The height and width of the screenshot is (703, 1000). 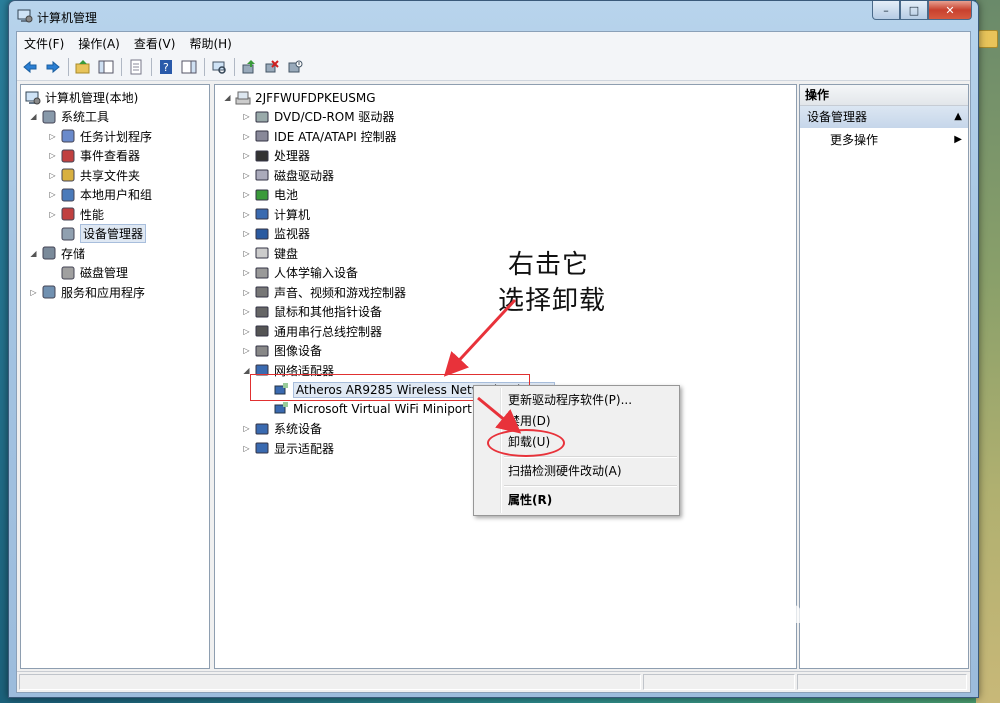 What do you see at coordinates (872, 642) in the screenshot?
I see `watermark-url: jingyan.baidu.com` at bounding box center [872, 642].